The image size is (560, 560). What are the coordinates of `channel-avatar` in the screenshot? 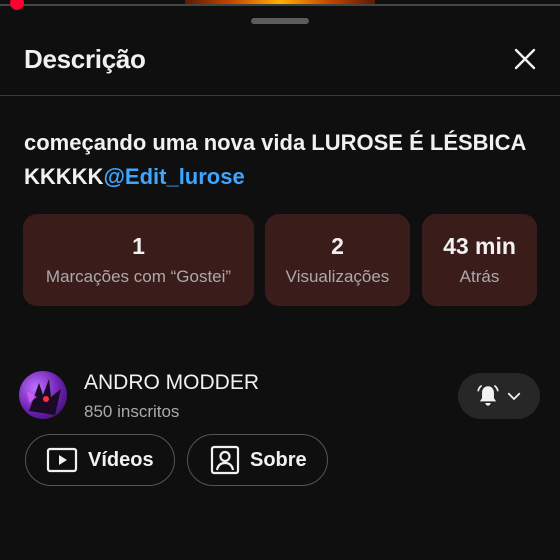 It's located at (43, 395).